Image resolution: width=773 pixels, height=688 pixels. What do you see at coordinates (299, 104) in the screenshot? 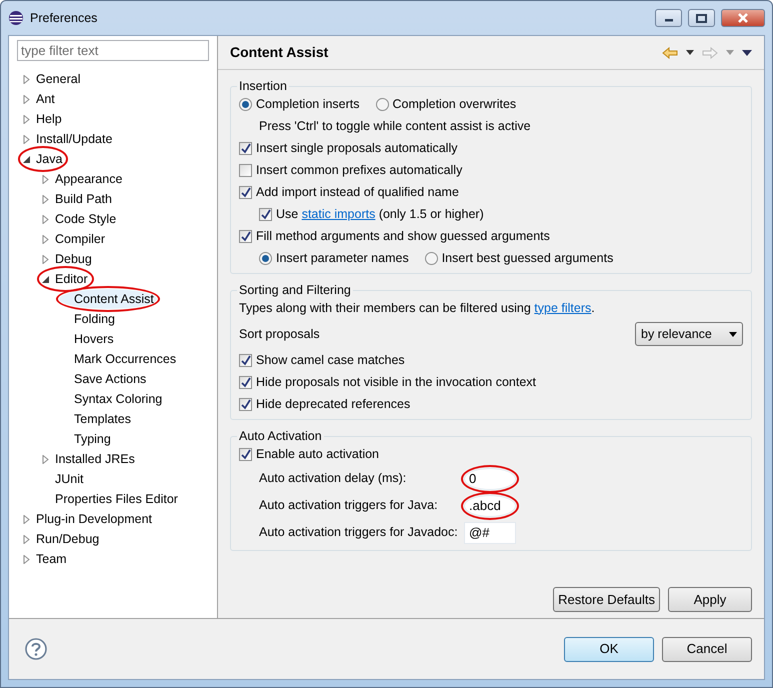
I see `radio-option: Completion inserts` at bounding box center [299, 104].